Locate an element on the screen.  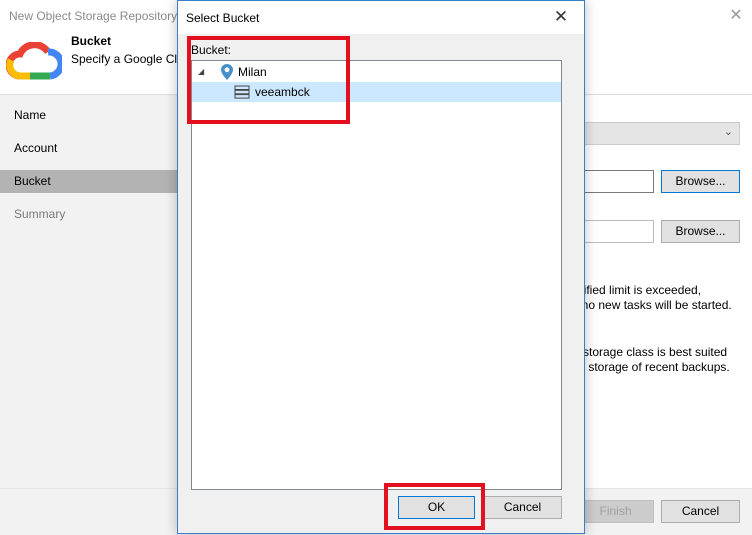
storage-dropdown: ⌄ is located at coordinates (658, 133).